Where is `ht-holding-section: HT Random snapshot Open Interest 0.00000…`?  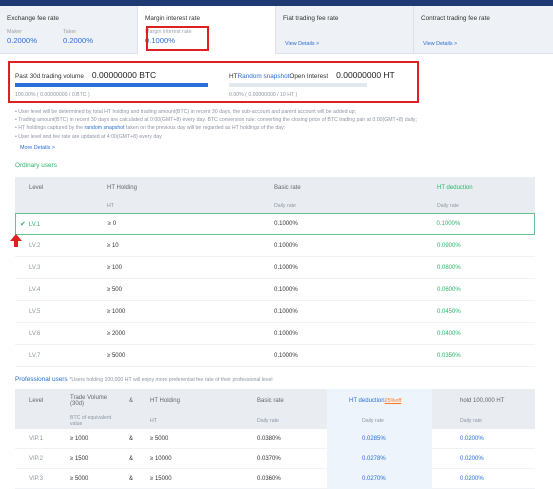
ht-holding-section: HT Random snapshot Open Interest 0.00000… is located at coordinates (312, 75).